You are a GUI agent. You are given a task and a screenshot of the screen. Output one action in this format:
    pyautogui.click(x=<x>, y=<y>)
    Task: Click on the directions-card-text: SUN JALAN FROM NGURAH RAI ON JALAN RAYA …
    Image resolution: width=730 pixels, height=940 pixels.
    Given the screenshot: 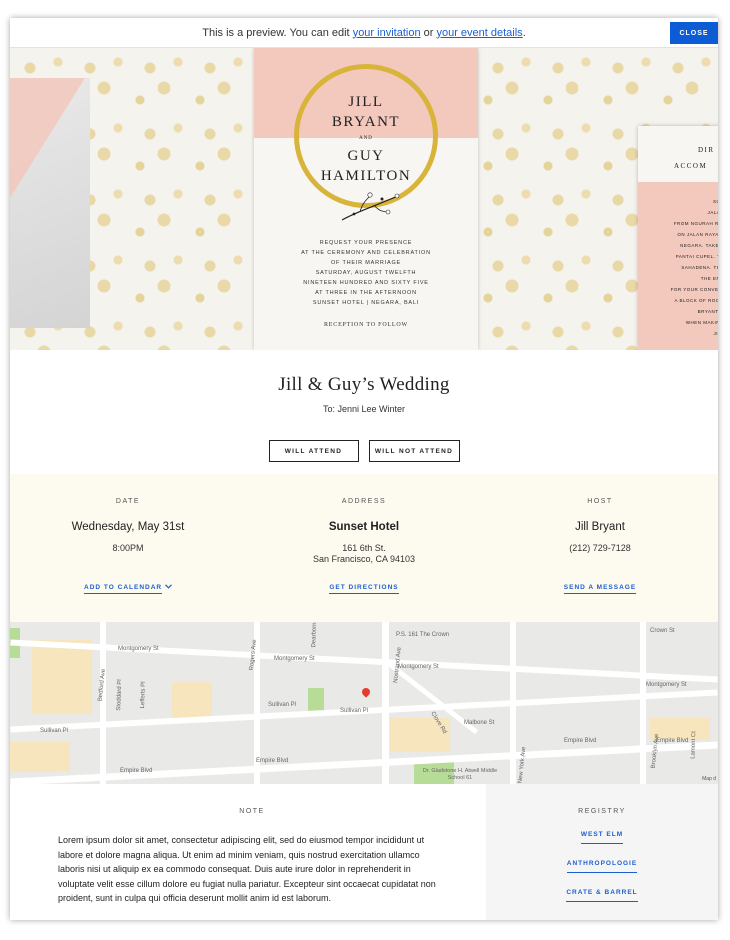 What is the action you would take?
    pyautogui.click(x=678, y=267)
    